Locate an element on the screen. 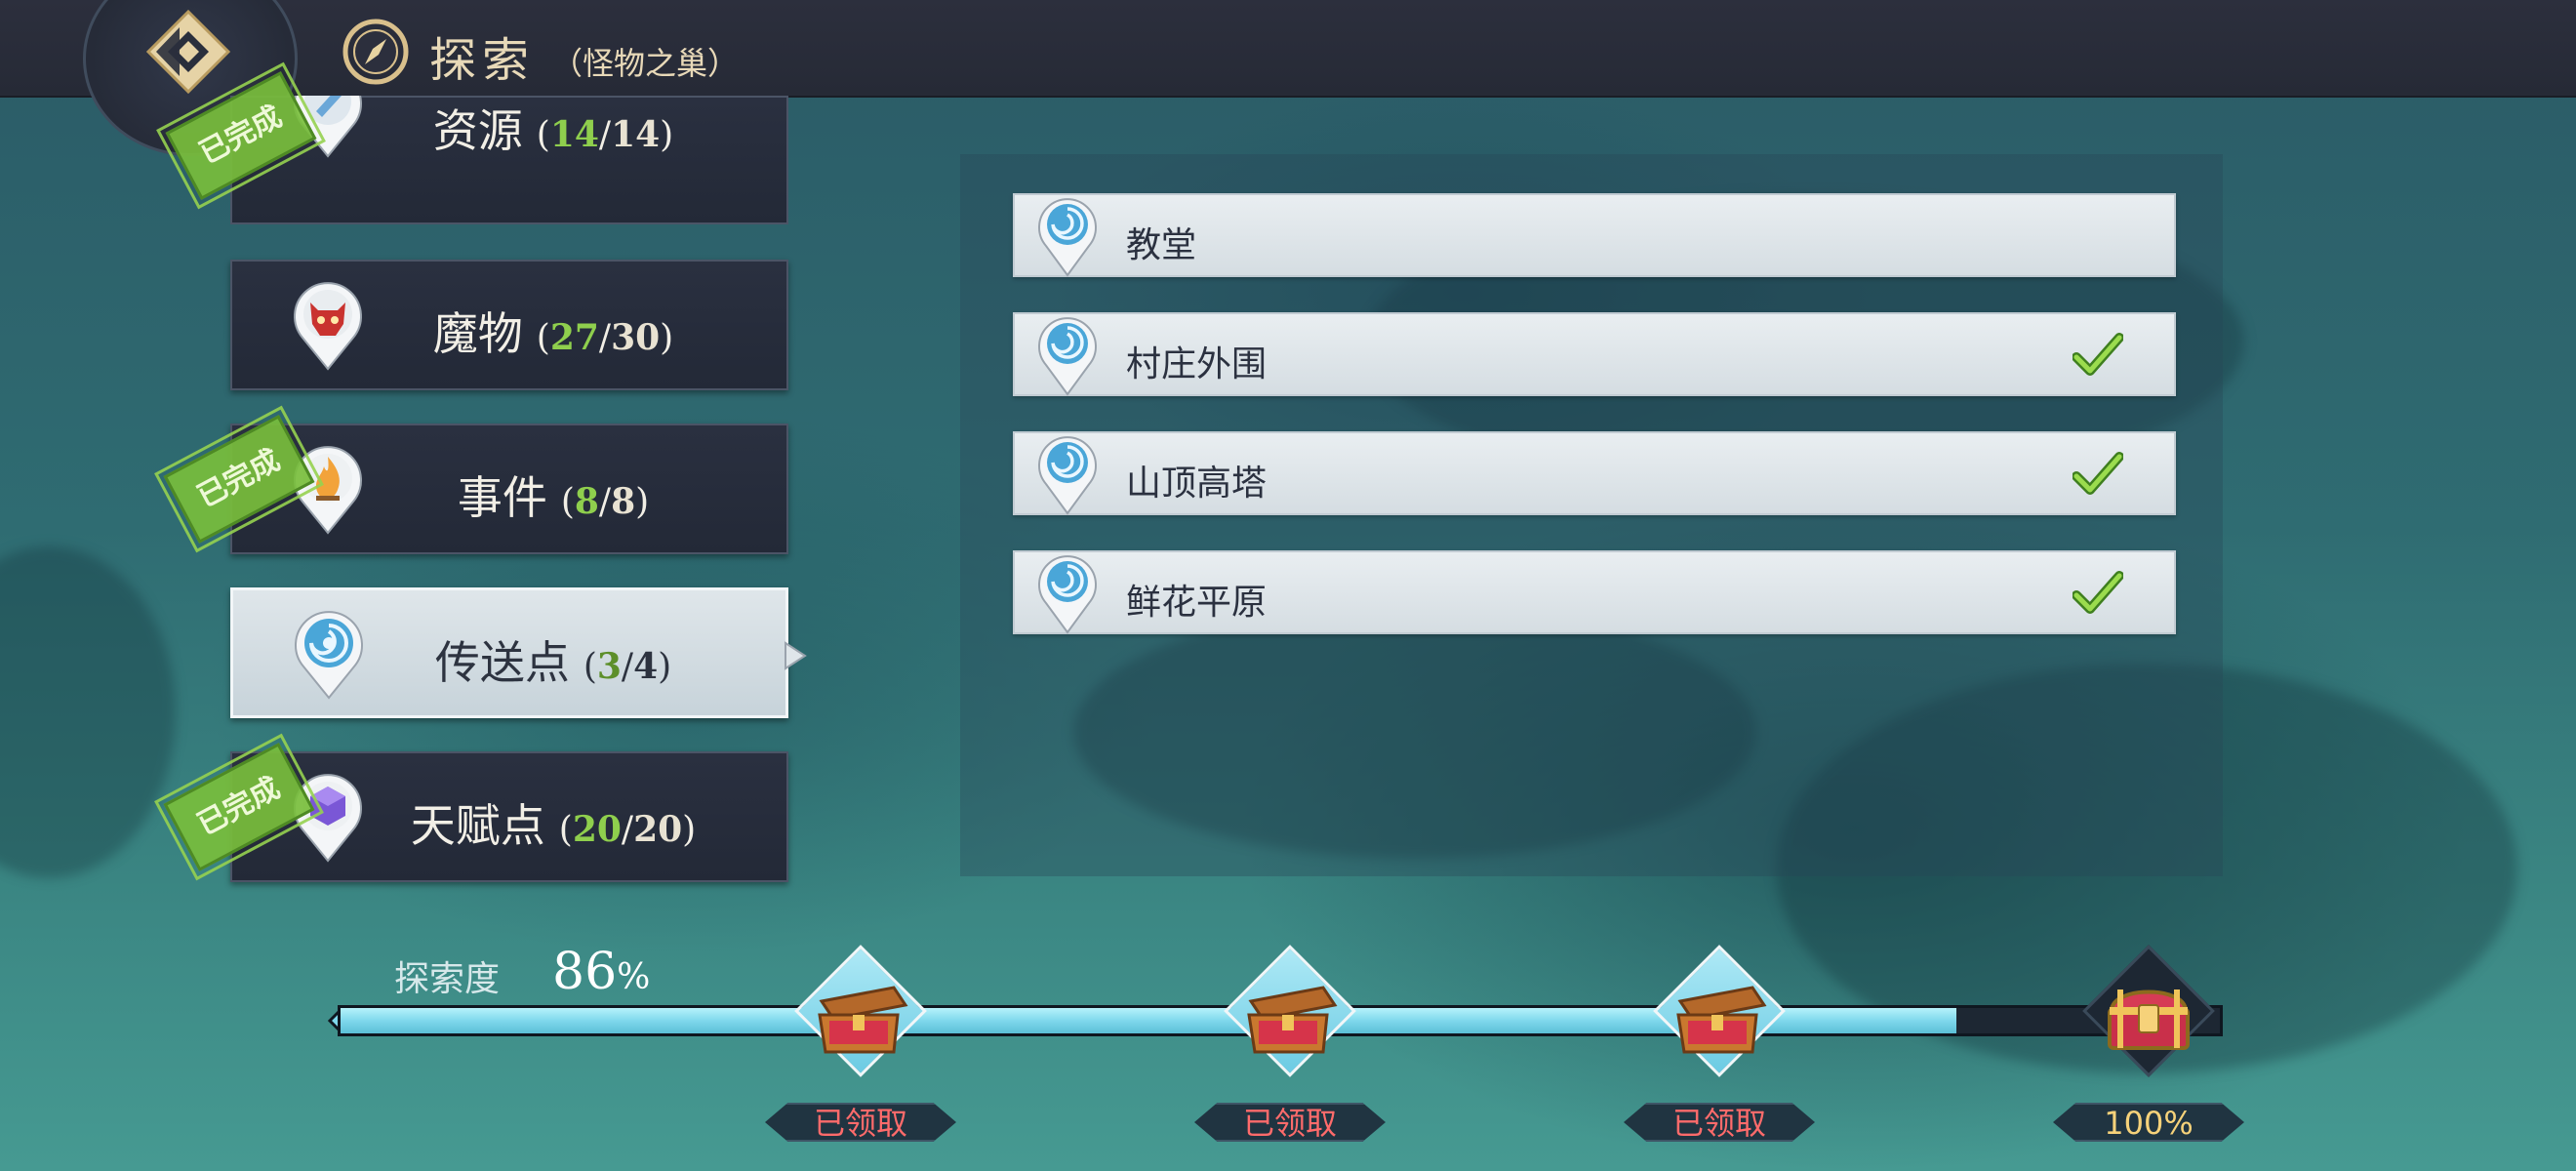 The width and height of the screenshot is (2576, 1171). category-name: 传送点 is located at coordinates (502, 662).